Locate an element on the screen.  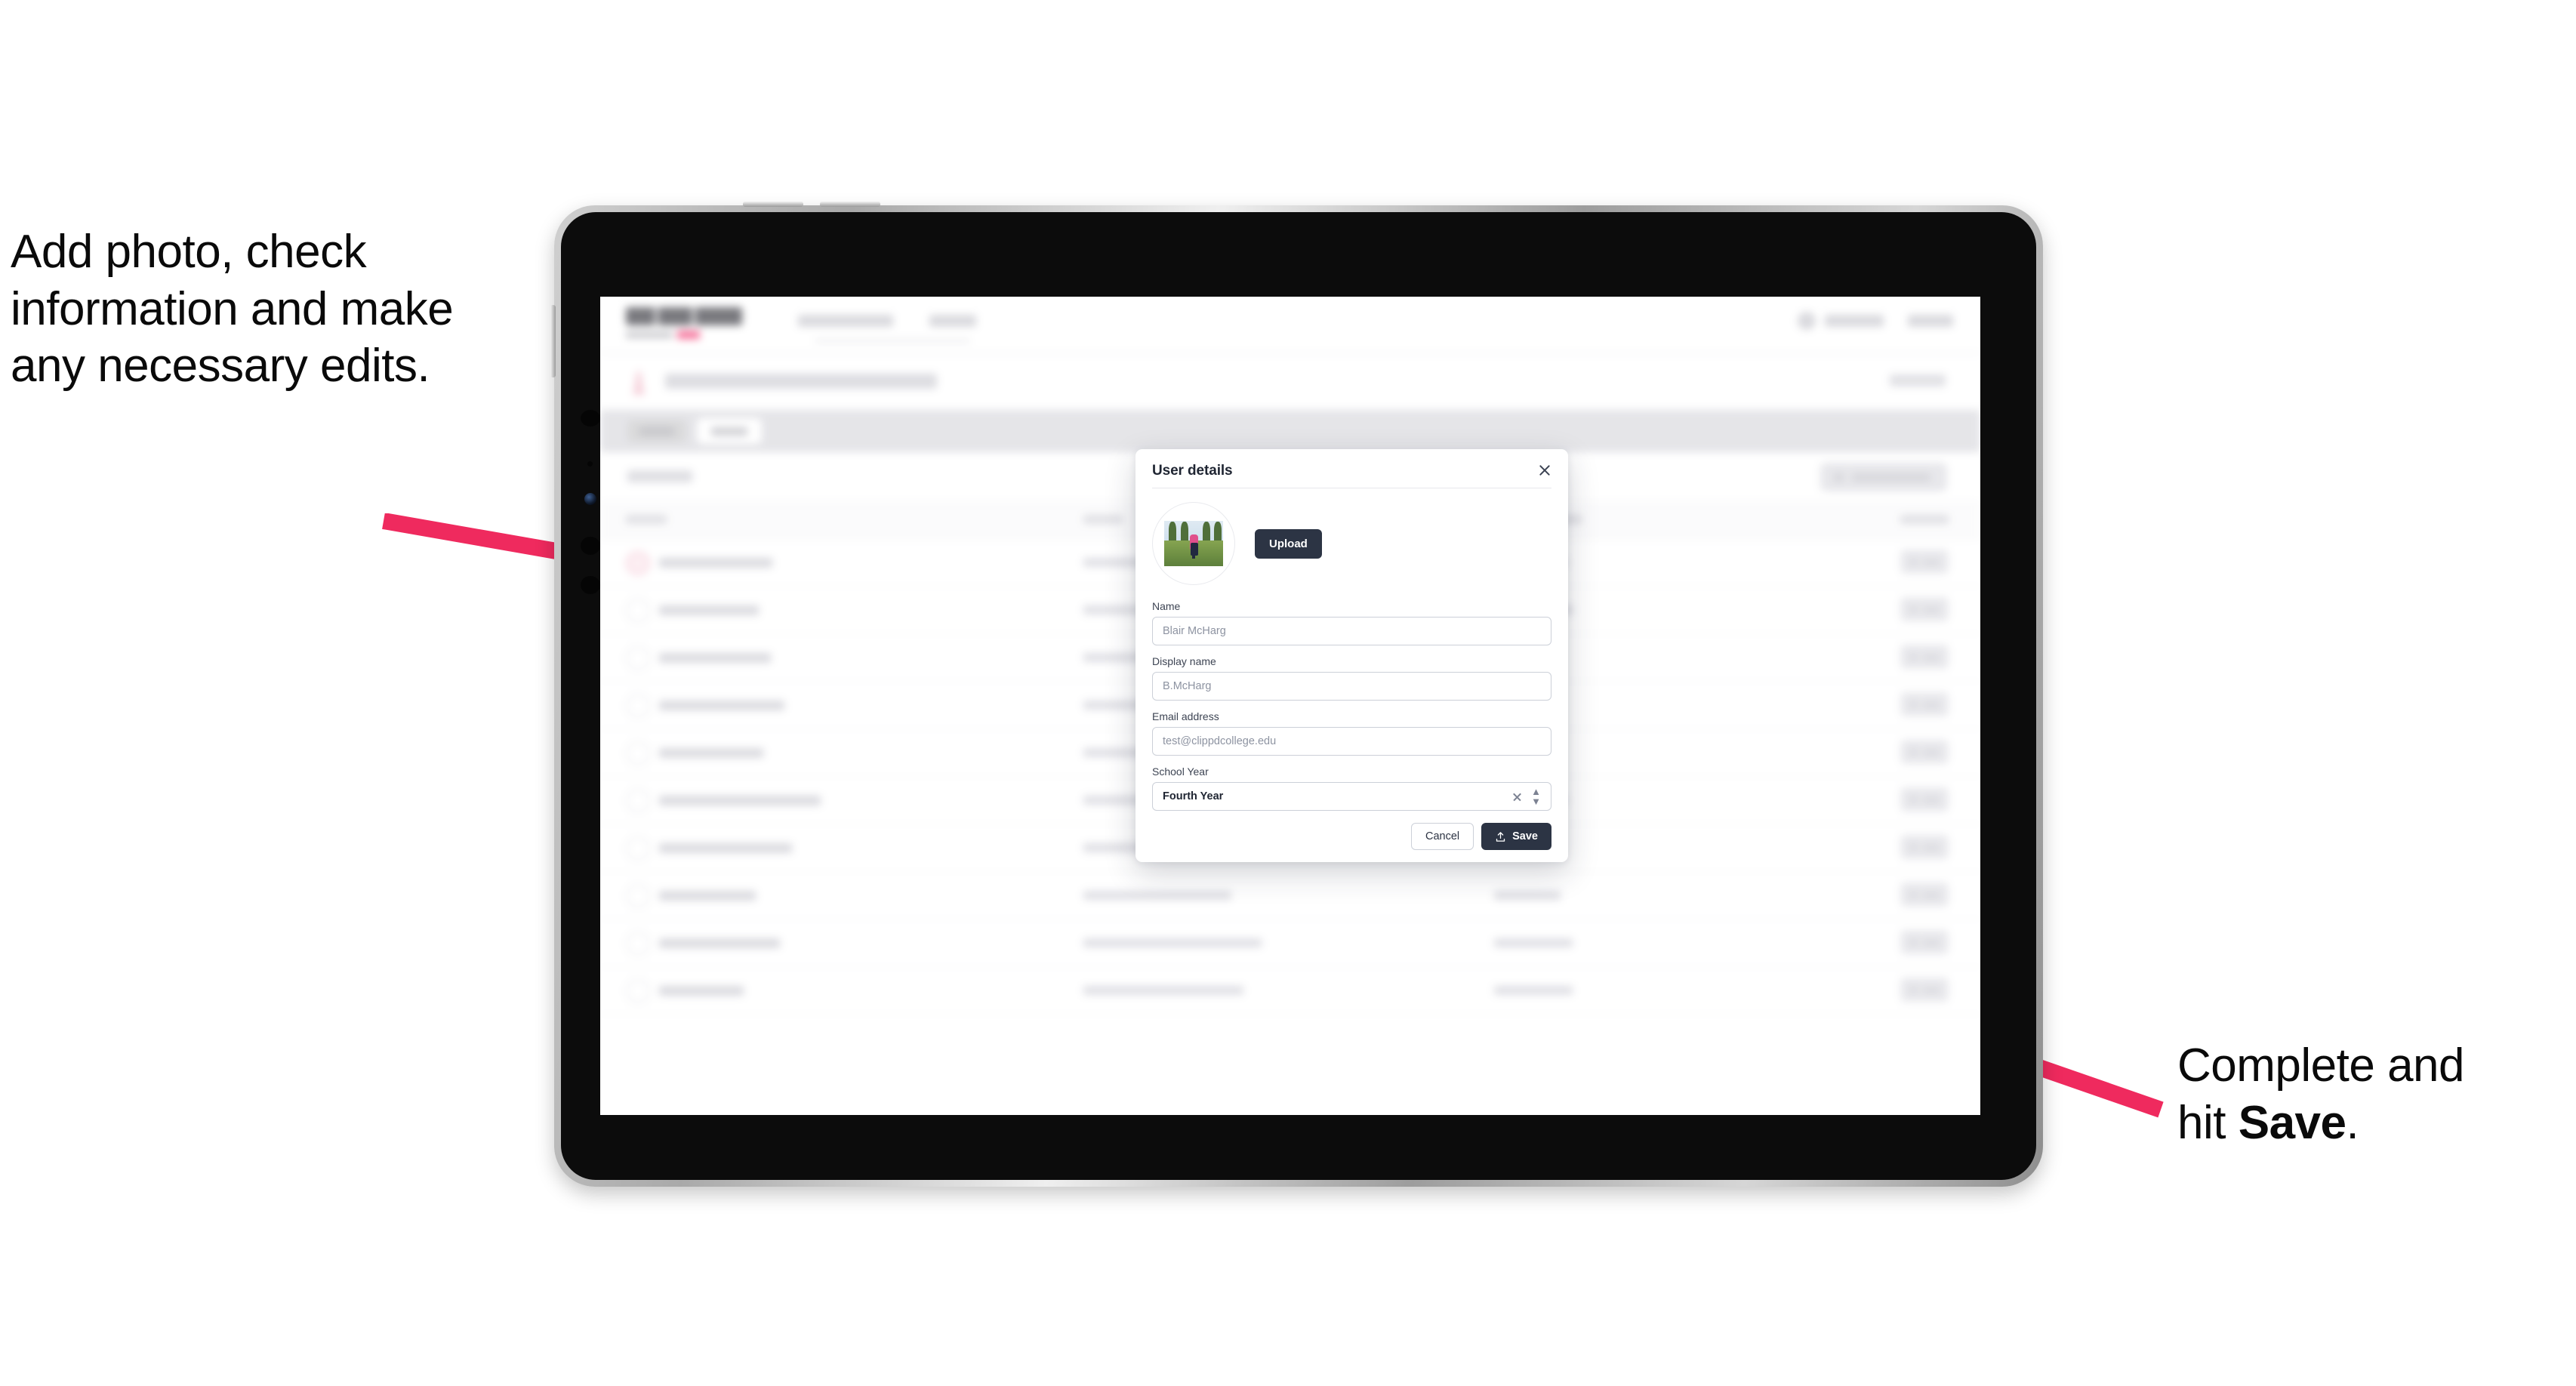
clear-icon is located at coordinates (1517, 797).